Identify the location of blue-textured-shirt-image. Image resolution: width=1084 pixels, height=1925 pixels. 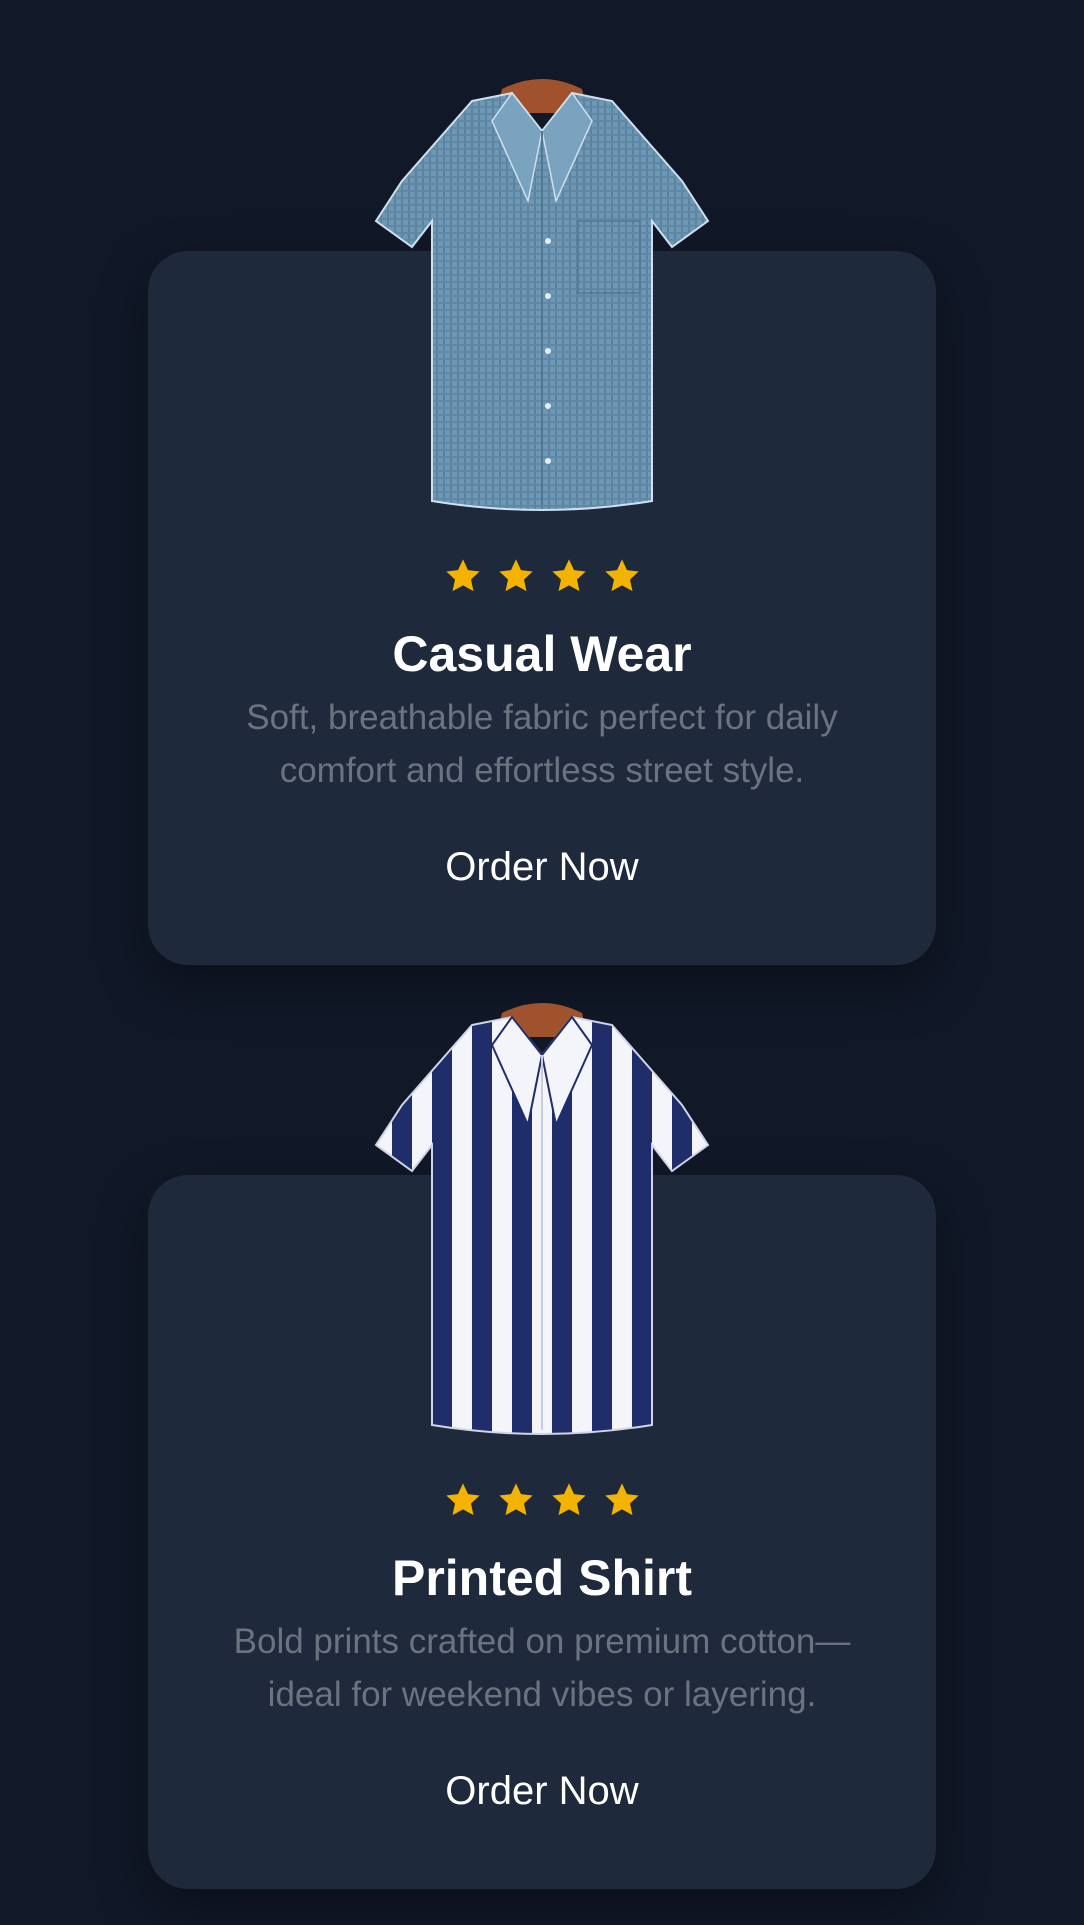
(542, 291).